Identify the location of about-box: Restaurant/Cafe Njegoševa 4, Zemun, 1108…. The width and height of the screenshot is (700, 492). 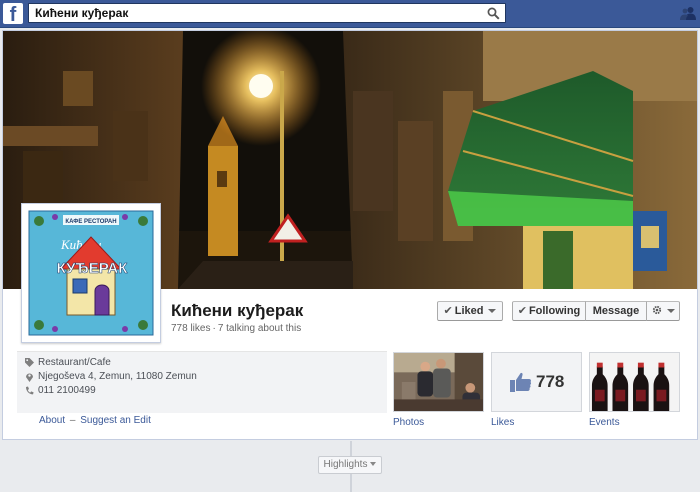
(202, 382).